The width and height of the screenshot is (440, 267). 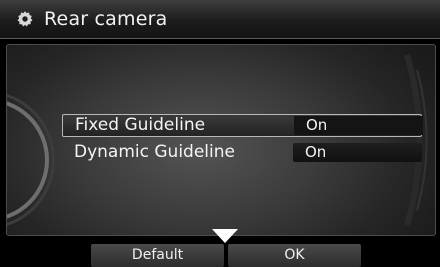 I want to click on header-bar: Rear camera, so click(x=220, y=19).